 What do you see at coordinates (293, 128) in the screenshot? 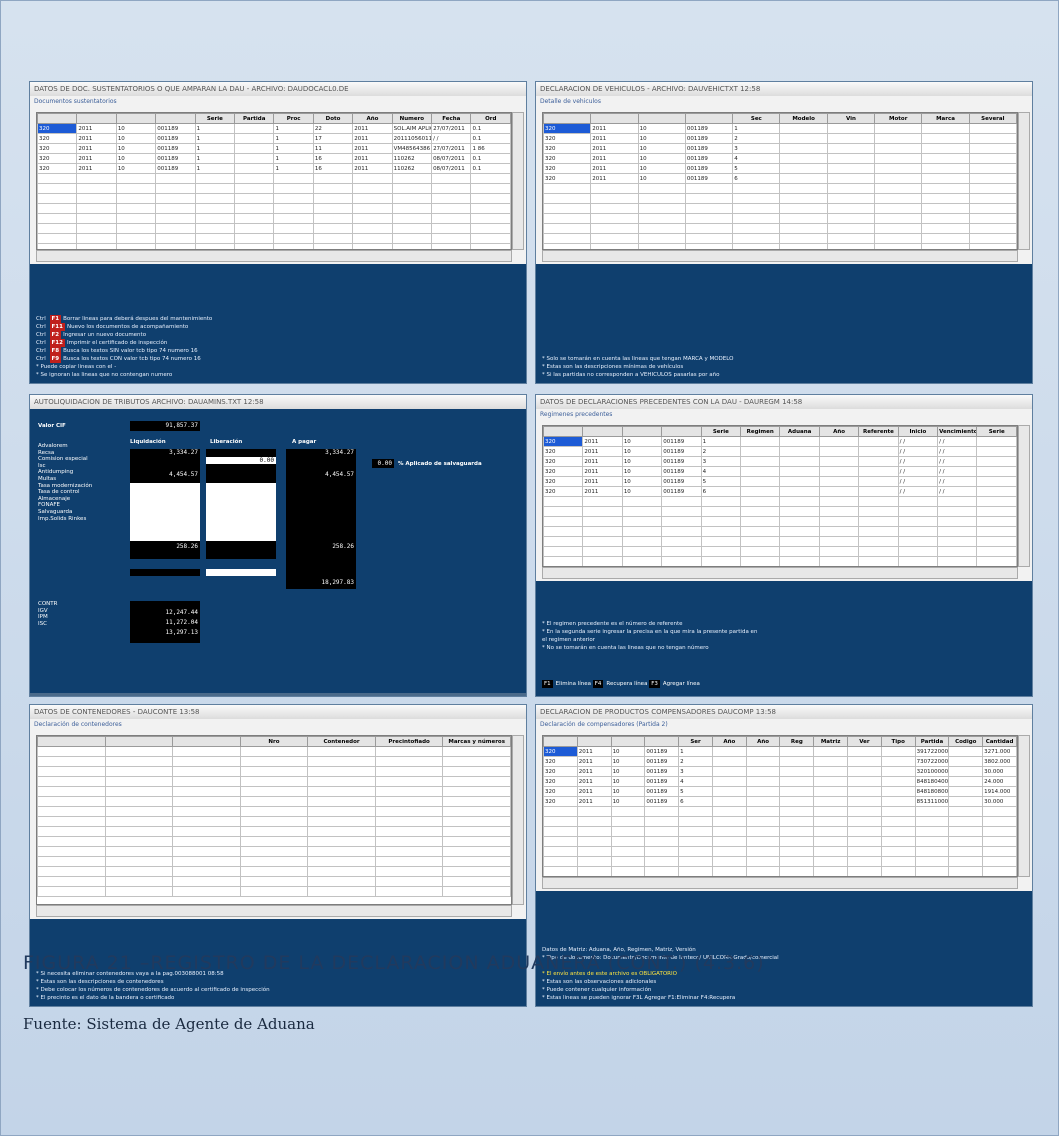
I see `table-cell: 1` at bounding box center [293, 128].